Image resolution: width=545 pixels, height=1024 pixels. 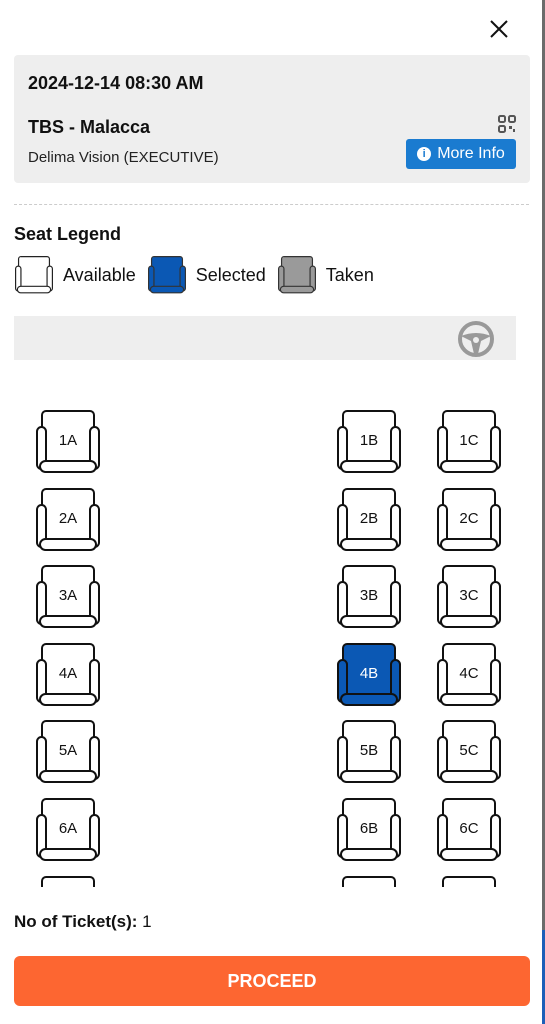 I want to click on seat-label: 6B, so click(x=369, y=828).